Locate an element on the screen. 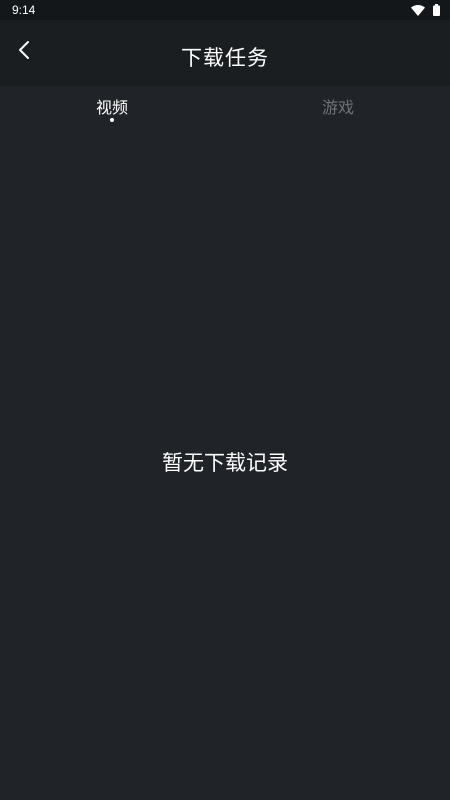 The width and height of the screenshot is (450, 800). tab-label: 视频 is located at coordinates (111, 107).